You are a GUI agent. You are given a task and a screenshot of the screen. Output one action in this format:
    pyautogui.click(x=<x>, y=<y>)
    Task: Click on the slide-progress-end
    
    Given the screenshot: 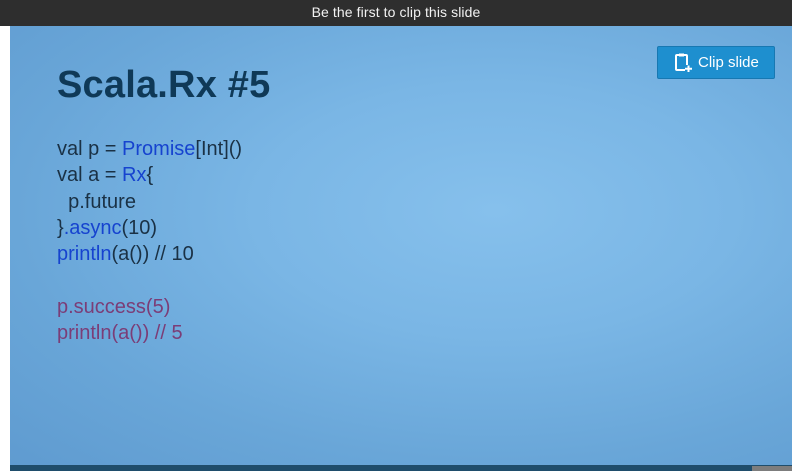 What is the action you would take?
    pyautogui.click(x=772, y=468)
    